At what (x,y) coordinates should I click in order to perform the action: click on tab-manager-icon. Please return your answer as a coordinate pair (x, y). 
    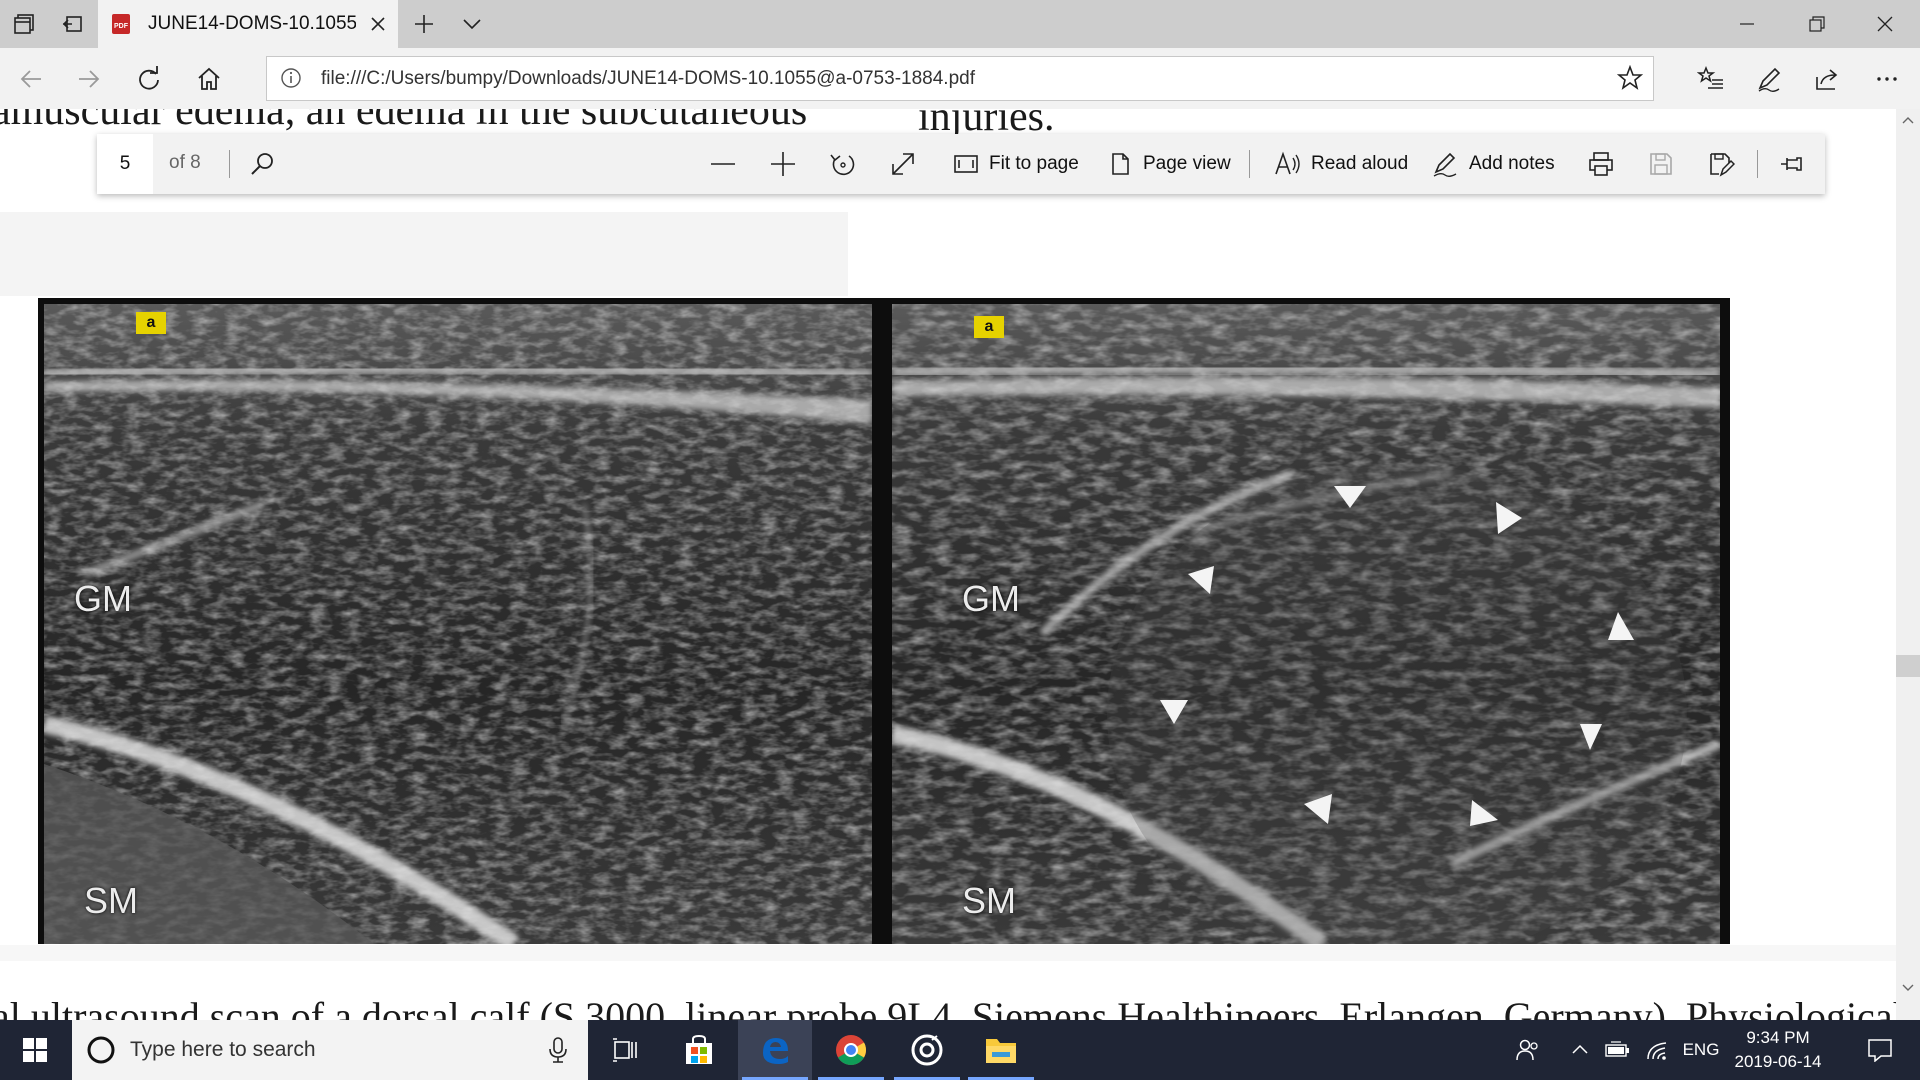
    Looking at the image, I should click on (24, 24).